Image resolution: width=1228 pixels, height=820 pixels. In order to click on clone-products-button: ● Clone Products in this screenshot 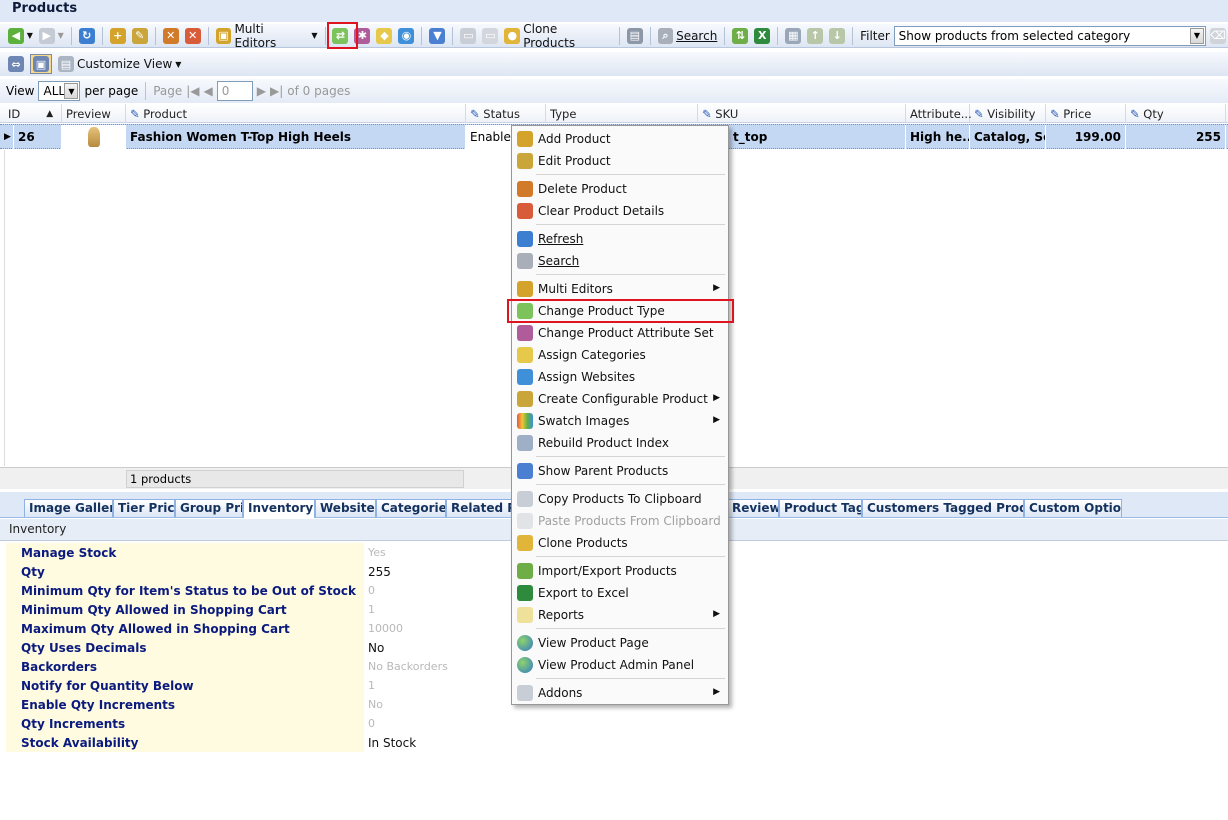, I will do `click(557, 36)`.